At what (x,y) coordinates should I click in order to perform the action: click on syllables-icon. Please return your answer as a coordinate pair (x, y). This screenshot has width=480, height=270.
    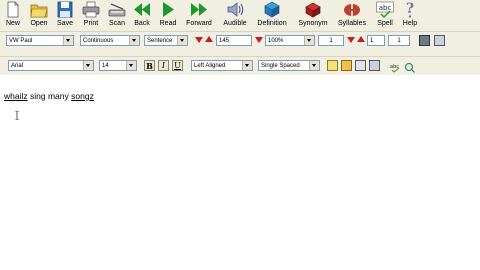
    Looking at the image, I should click on (352, 9).